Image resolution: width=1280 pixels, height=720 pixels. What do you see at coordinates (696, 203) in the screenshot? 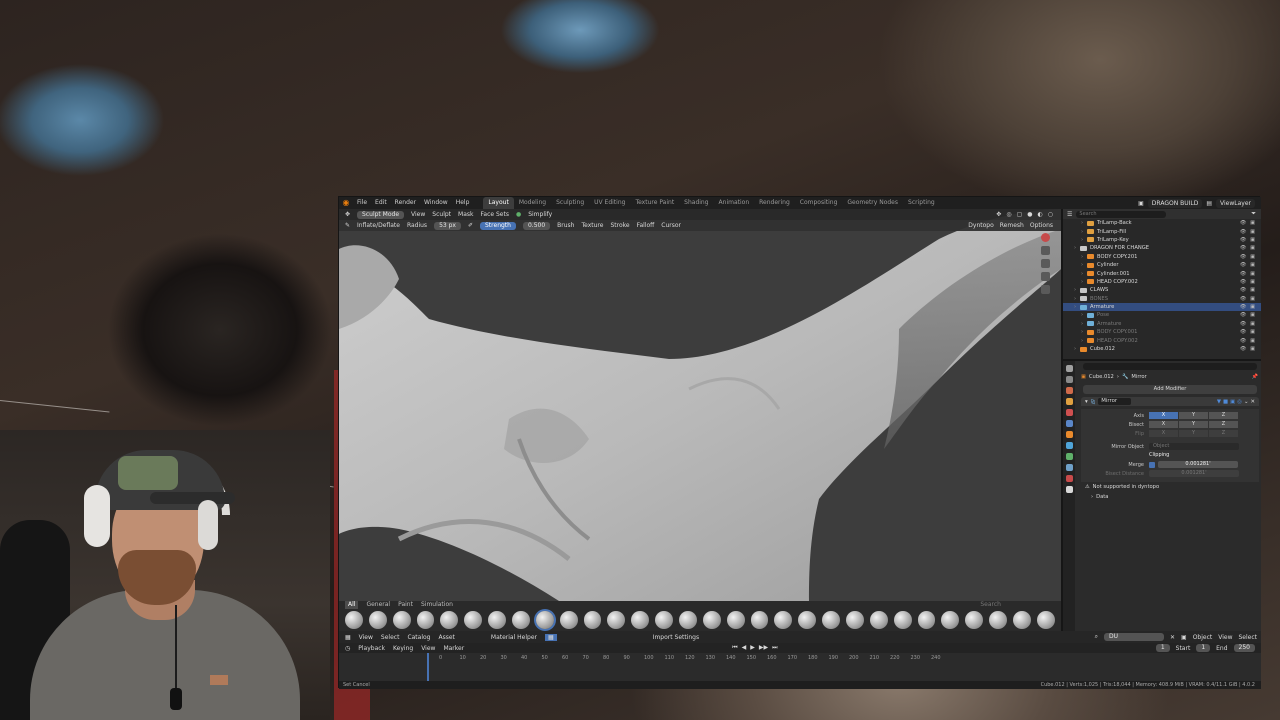
I see `tab-shading: Shading` at bounding box center [696, 203].